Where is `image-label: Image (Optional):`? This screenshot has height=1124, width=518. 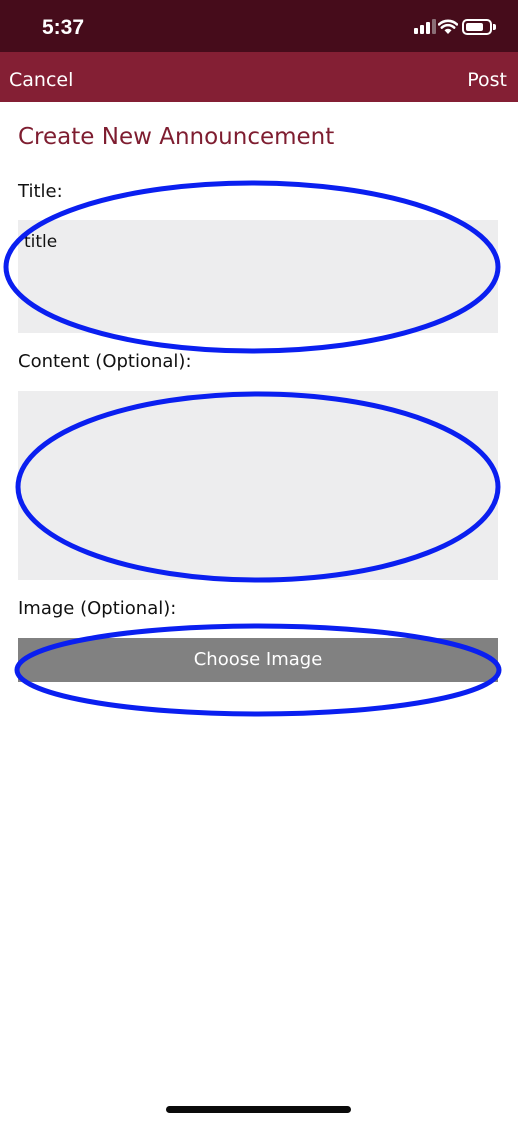
image-label: Image (Optional): is located at coordinates (97, 608).